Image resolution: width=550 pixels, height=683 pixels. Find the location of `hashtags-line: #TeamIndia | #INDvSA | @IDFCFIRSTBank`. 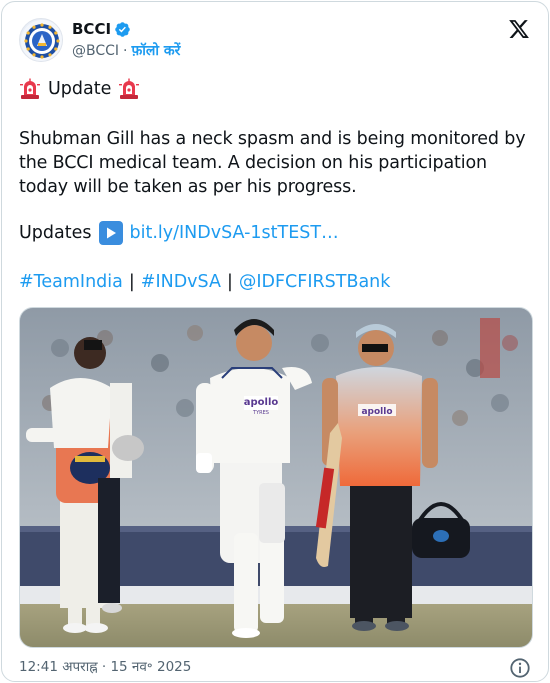

hashtags-line: #TeamIndia | #INDvSA | @IDFCFIRSTBank is located at coordinates (275, 282).